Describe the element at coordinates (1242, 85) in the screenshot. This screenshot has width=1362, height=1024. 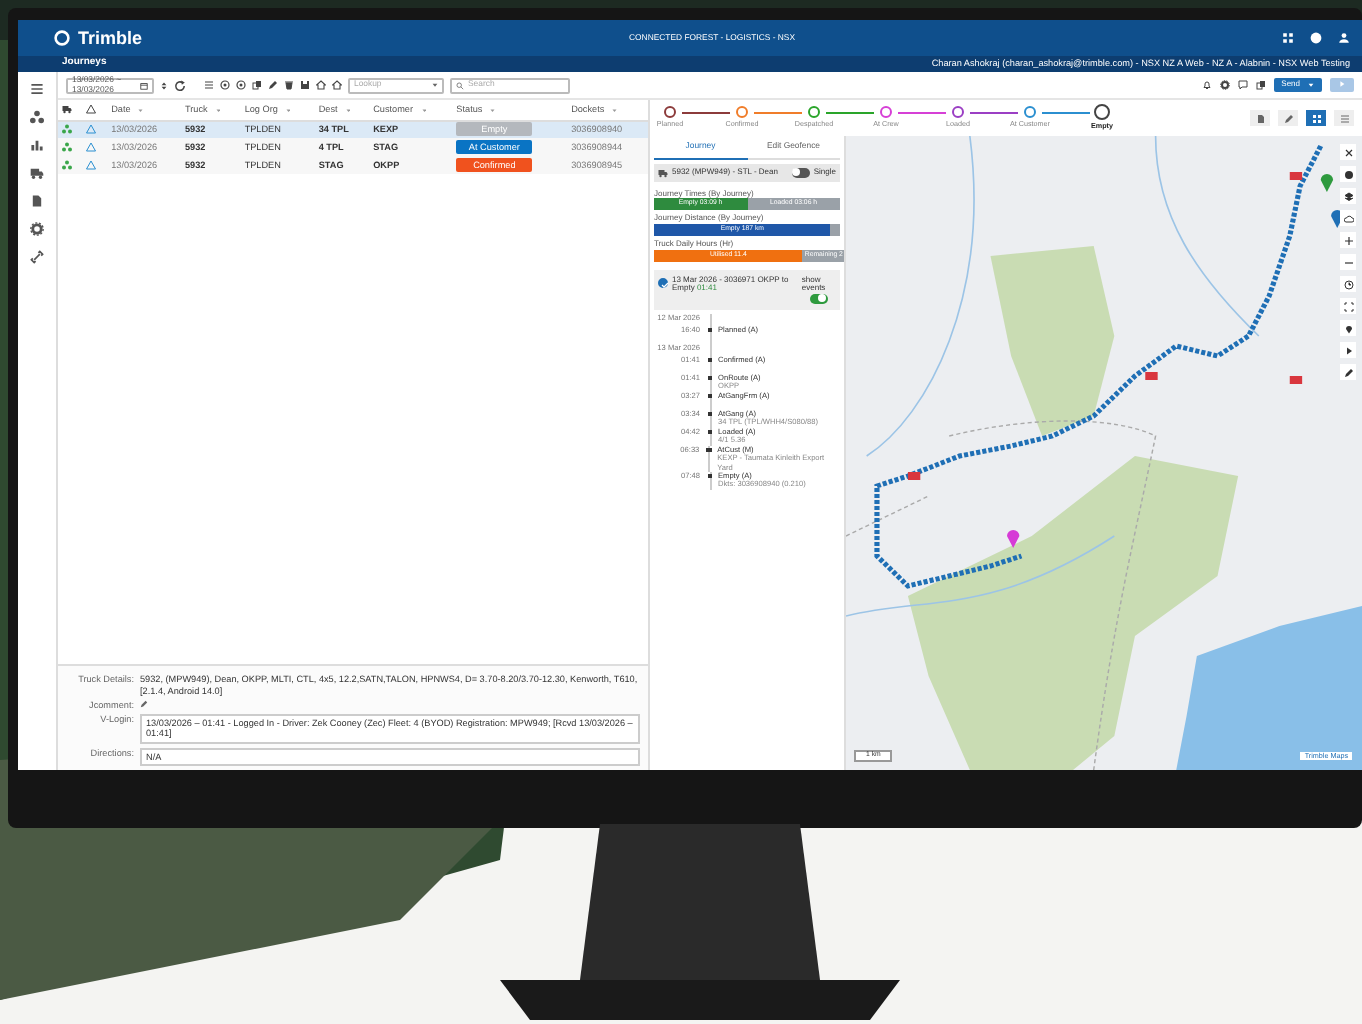
I see `chat-icon` at that location.